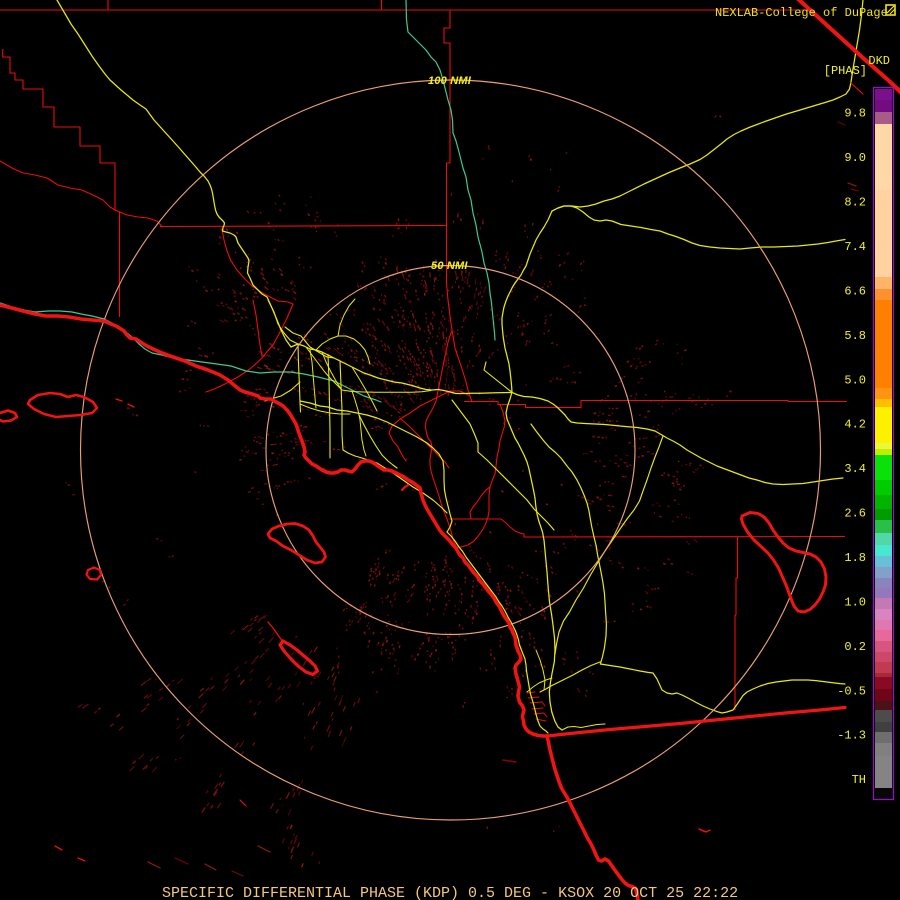  Describe the element at coordinates (855, 291) in the screenshot. I see `svg-text: 6.6` at that location.